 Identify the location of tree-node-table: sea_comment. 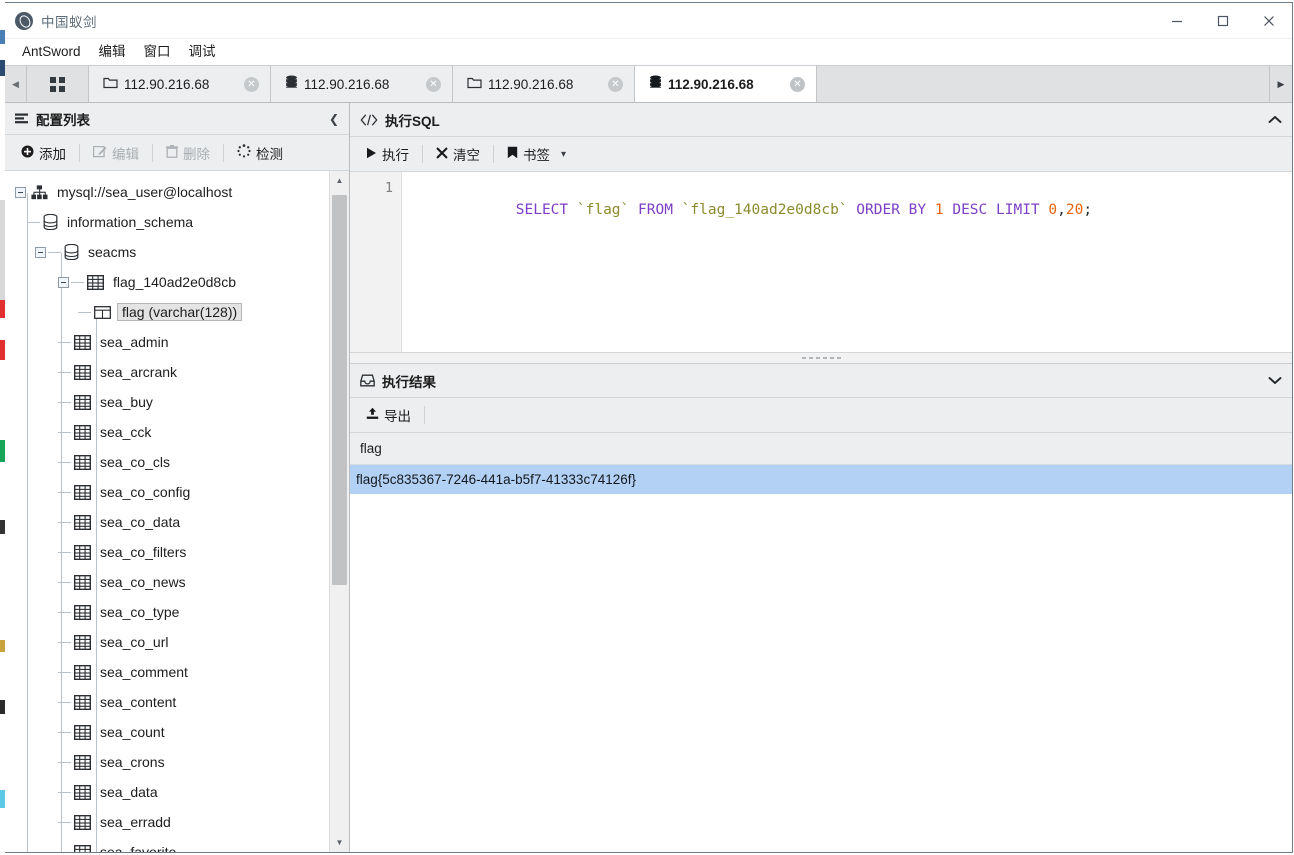
(167, 672).